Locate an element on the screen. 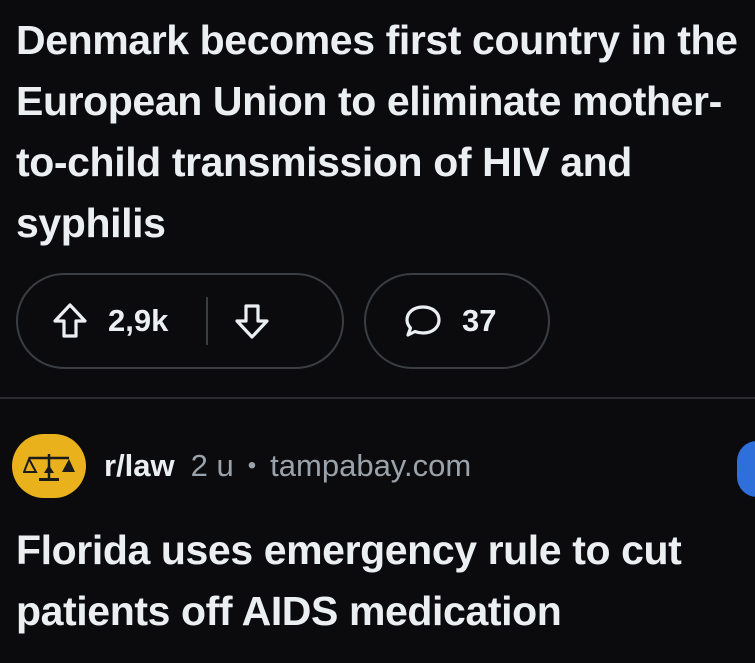 Image resolution: width=755 pixels, height=663 pixels. source-domain: tampabay.com is located at coordinates (370, 466).